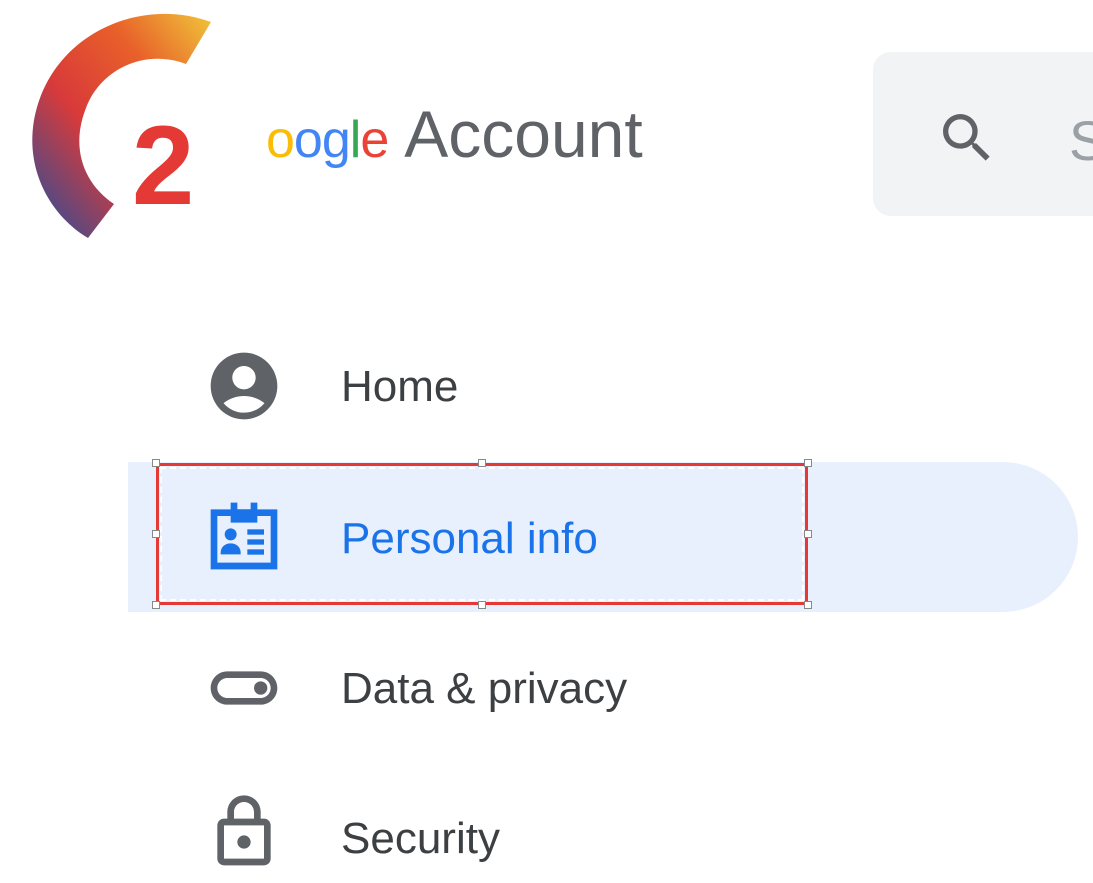 The height and width of the screenshot is (883, 1093). What do you see at coordinates (163, 165) in the screenshot?
I see `badge-number: 2` at bounding box center [163, 165].